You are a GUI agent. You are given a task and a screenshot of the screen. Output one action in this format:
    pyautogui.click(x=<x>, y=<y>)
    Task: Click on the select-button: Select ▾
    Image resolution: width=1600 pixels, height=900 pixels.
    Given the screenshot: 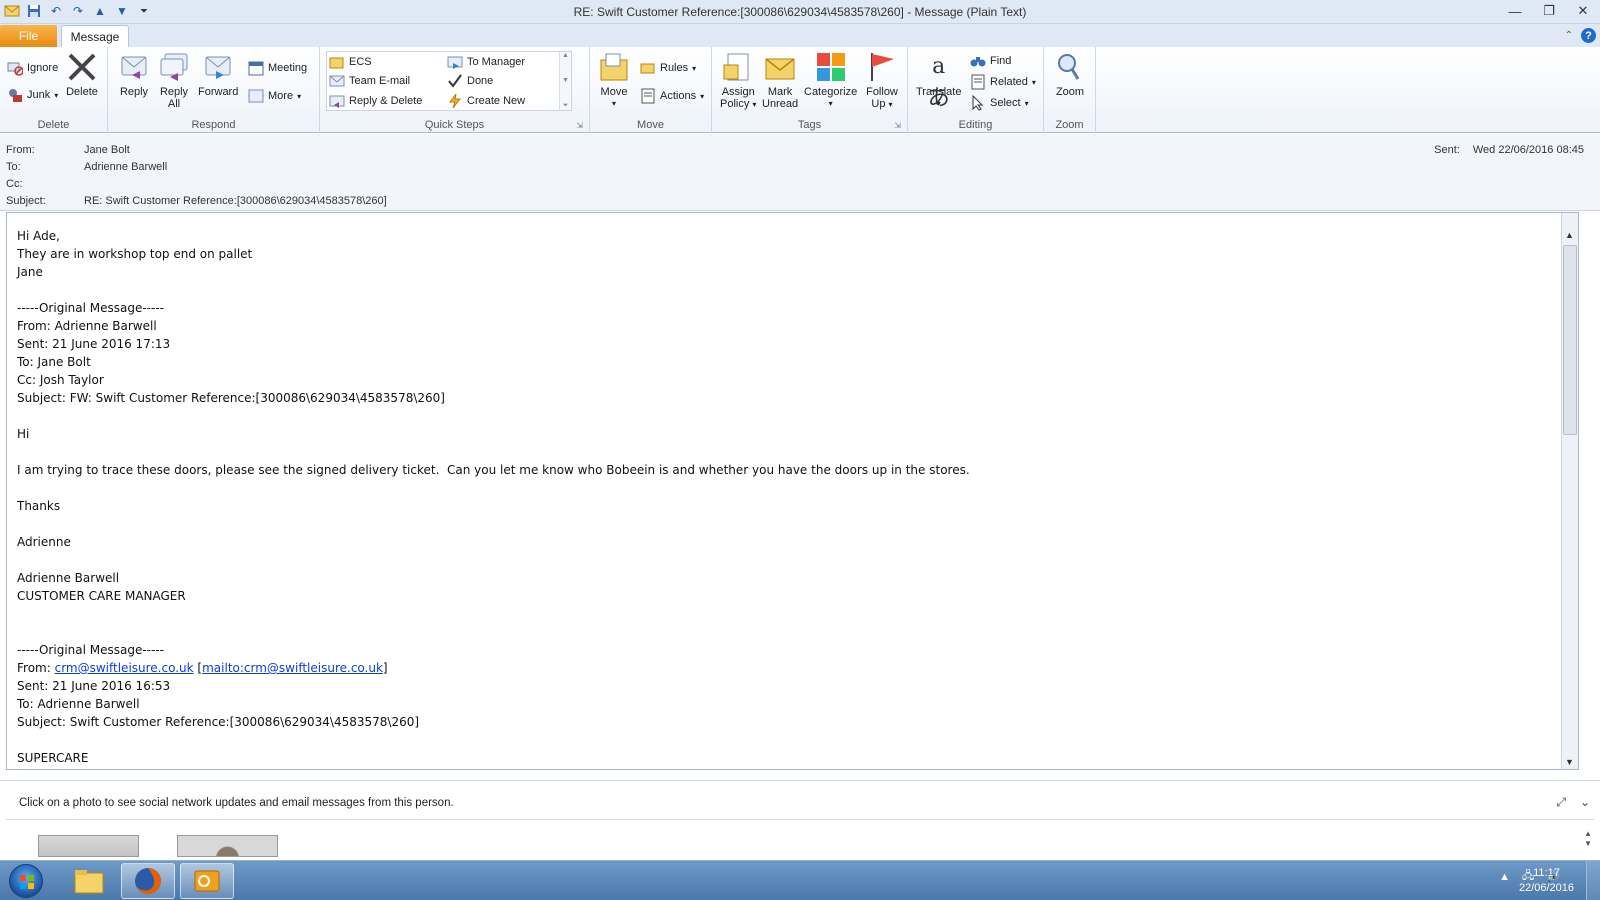 What is the action you would take?
    pyautogui.click(x=999, y=103)
    